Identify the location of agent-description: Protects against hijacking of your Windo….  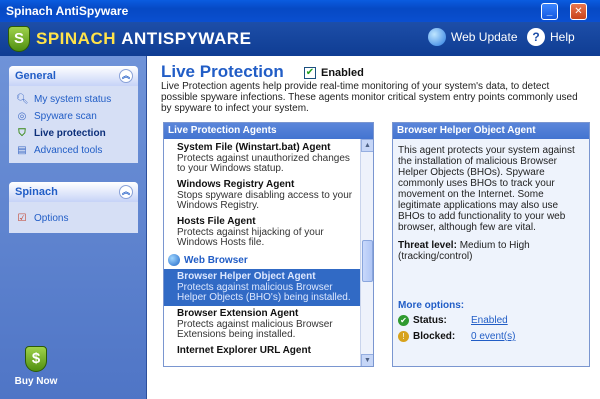
(250, 237).